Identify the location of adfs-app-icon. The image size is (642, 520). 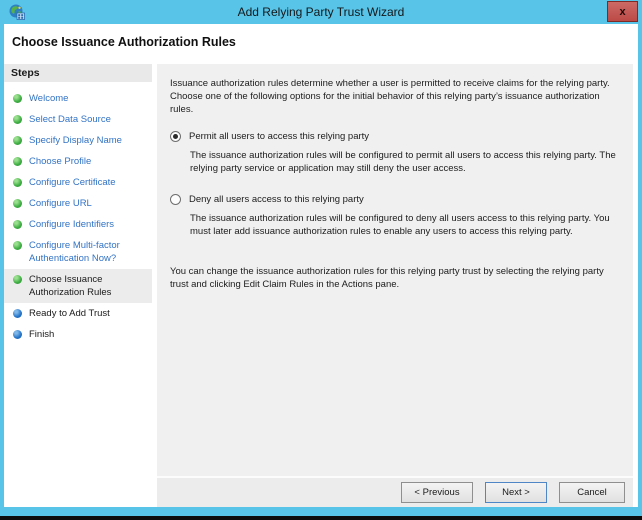
(17, 12).